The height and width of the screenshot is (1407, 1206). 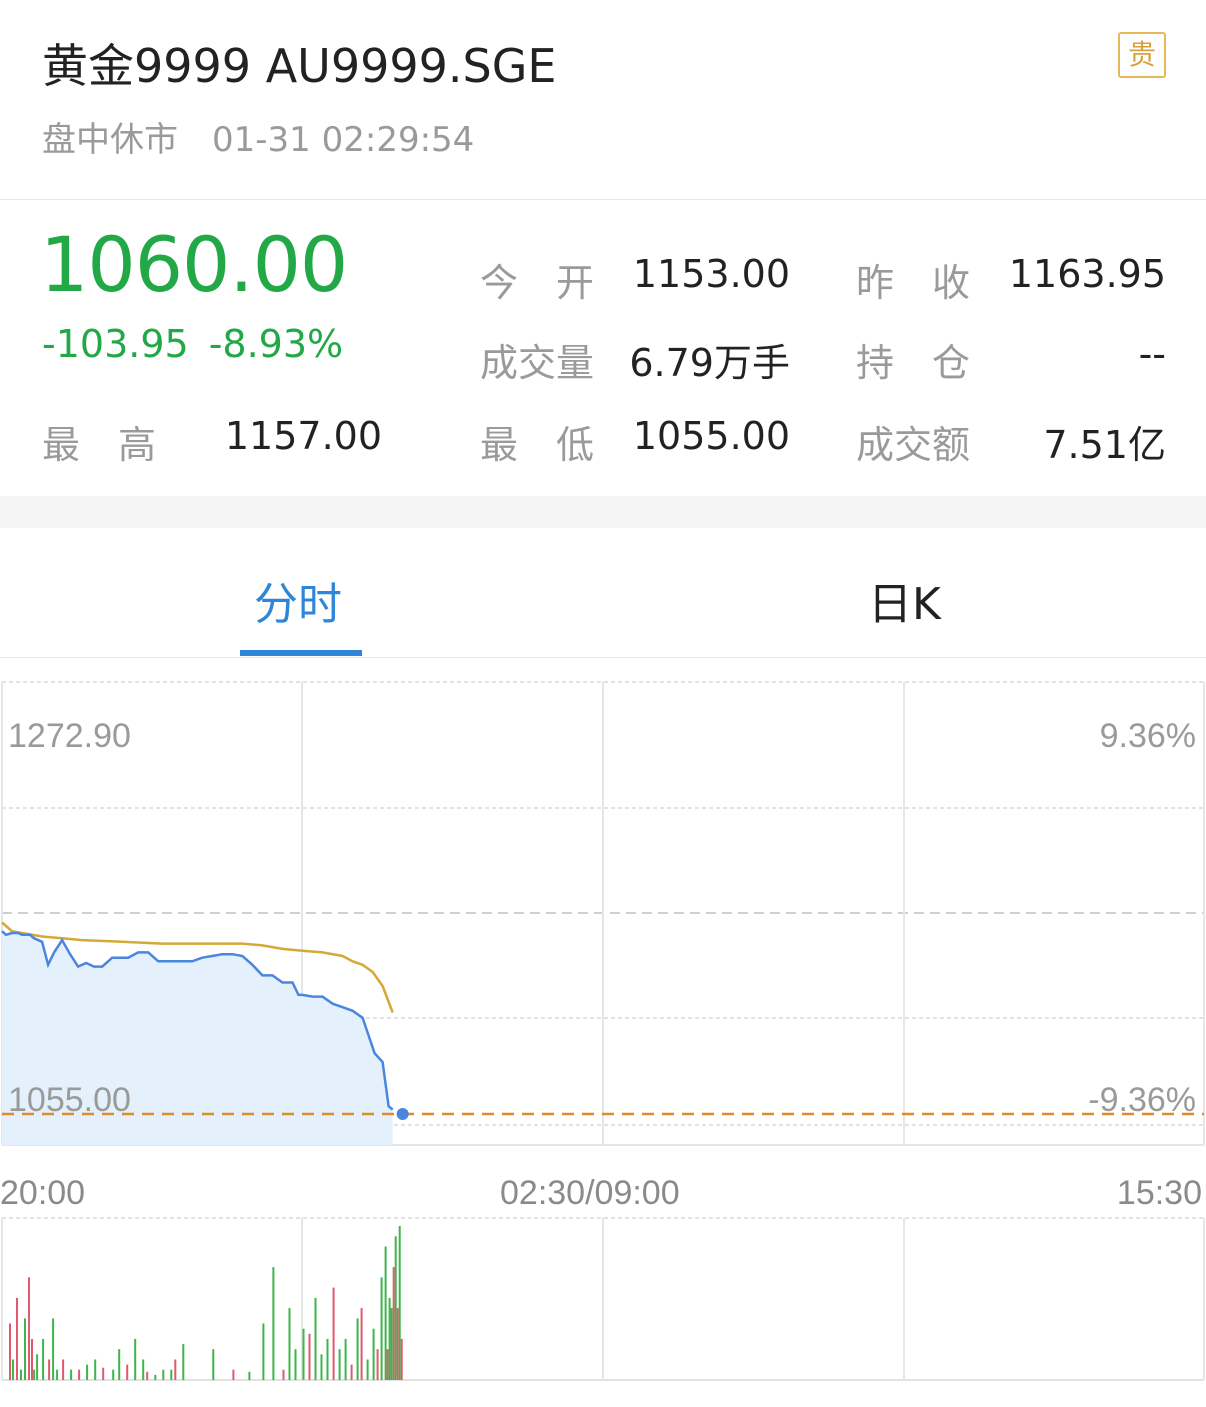 What do you see at coordinates (590, 1193) in the screenshot?
I see `x-axis-label-mid: 02:30/09:00` at bounding box center [590, 1193].